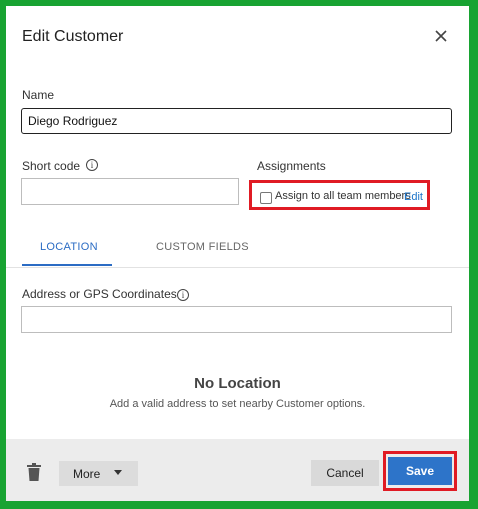 The image size is (478, 509). Describe the element at coordinates (291, 166) in the screenshot. I see `assignments-label: Assignments` at that location.